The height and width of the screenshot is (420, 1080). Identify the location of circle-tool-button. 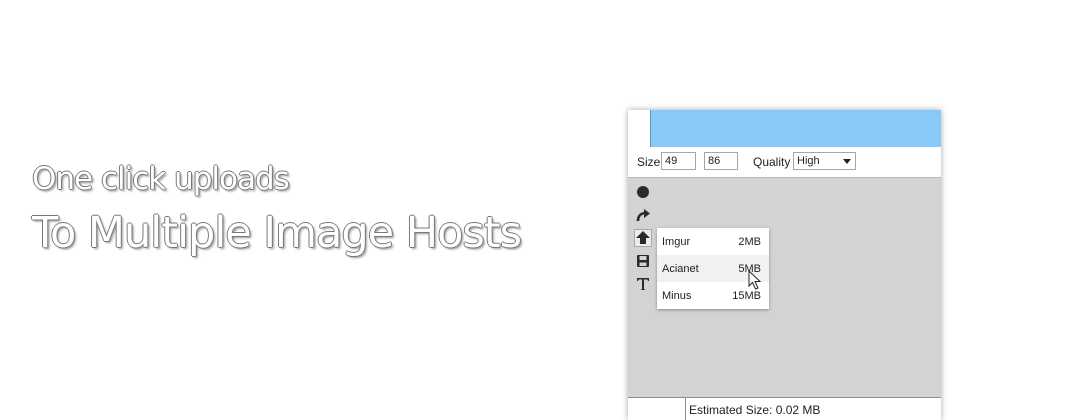
(643, 192).